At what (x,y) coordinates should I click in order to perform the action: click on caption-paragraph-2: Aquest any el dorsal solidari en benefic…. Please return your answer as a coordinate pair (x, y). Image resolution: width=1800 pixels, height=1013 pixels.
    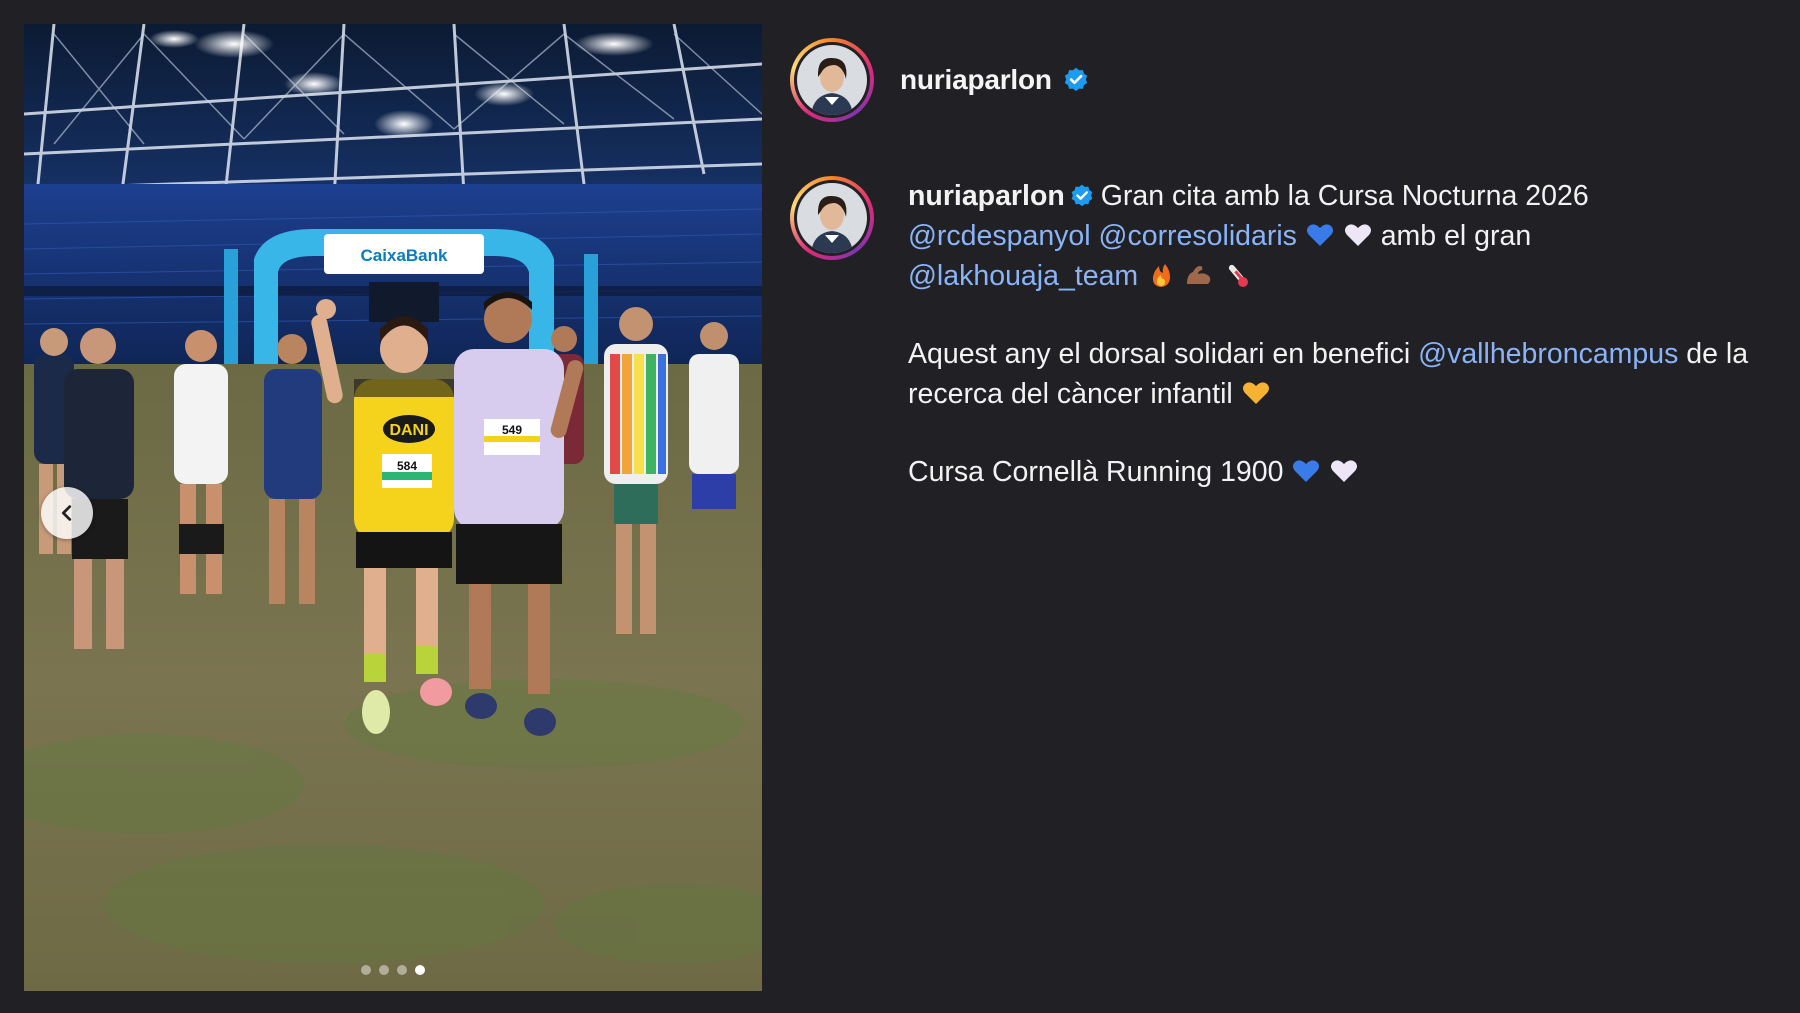
    Looking at the image, I should click on (1344, 374).